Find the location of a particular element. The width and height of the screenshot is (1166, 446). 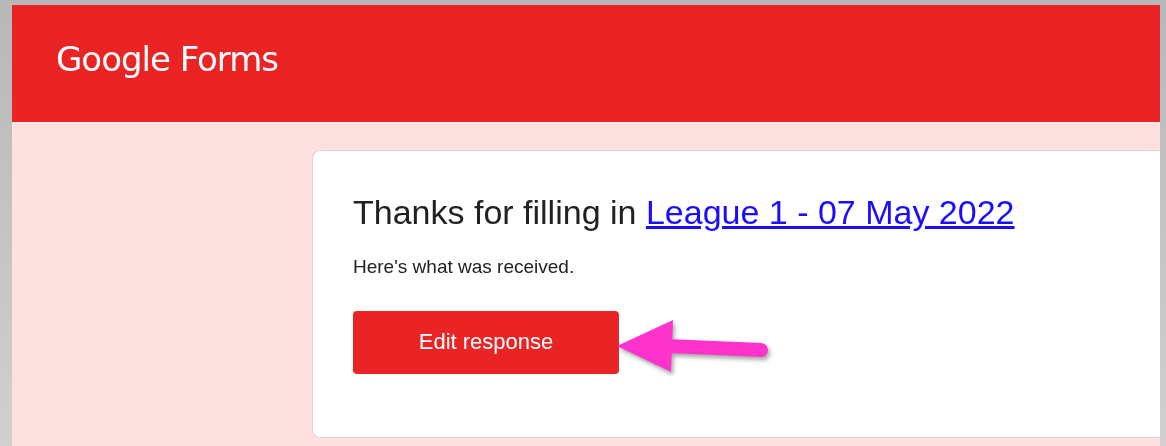

received-message: Here's what was received. is located at coordinates (464, 267).